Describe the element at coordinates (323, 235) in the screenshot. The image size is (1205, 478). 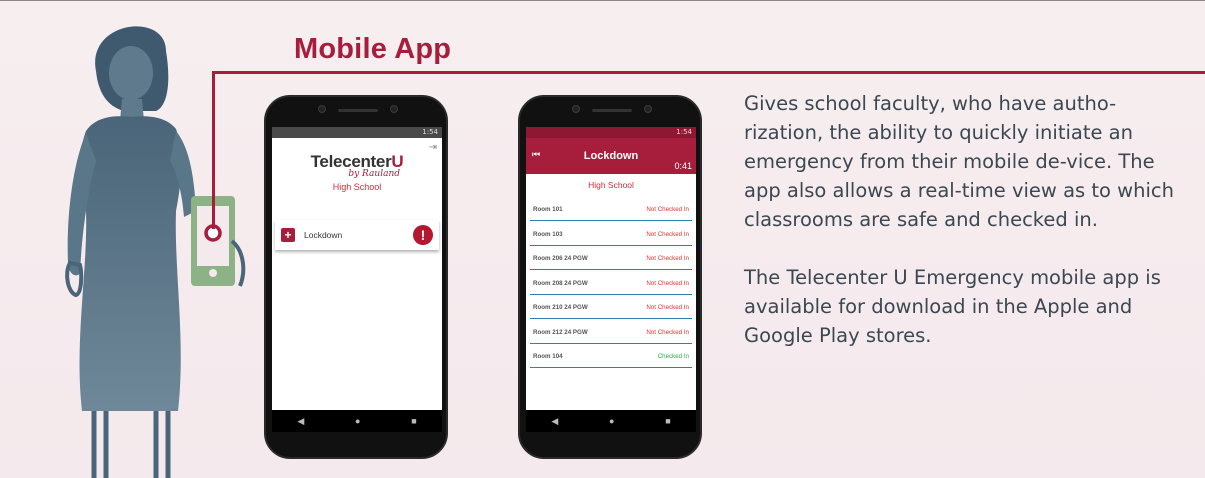
I see `lockdown-label: Lockdown` at that location.